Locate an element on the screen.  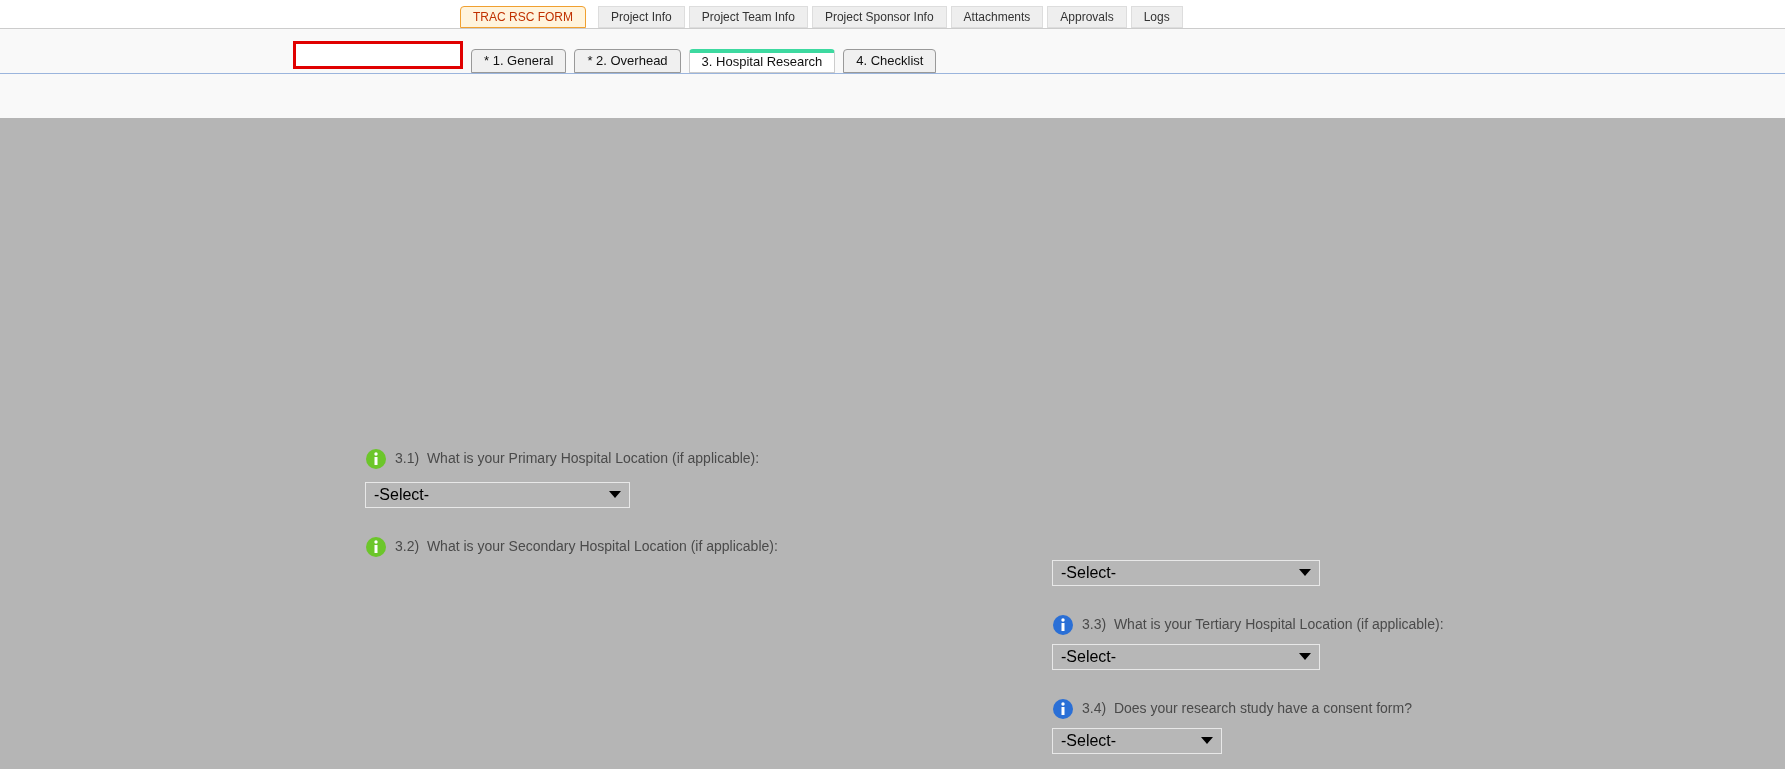
step-tab: * 2. Overhead is located at coordinates (627, 60).